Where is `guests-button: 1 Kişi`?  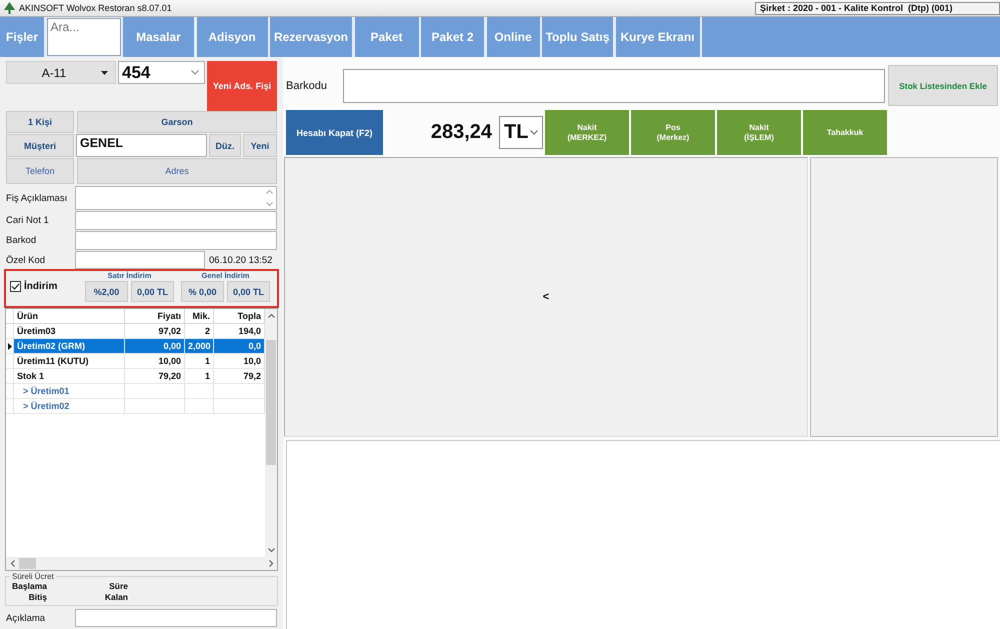
guests-button: 1 Kişi is located at coordinates (40, 122).